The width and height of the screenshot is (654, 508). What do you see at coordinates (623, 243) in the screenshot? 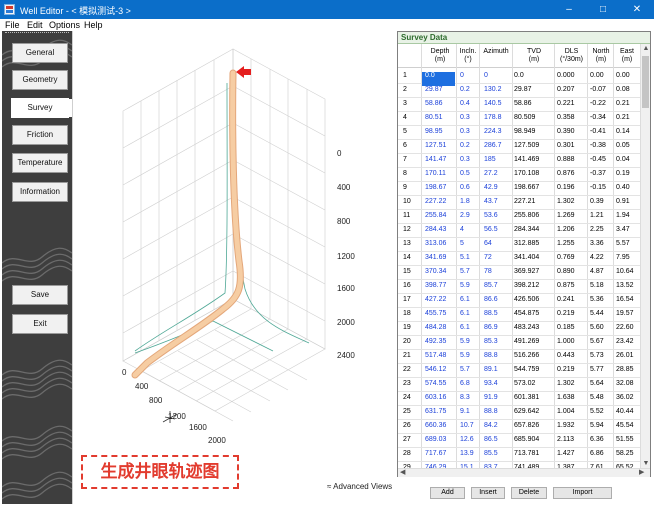
I see `east-cell: 5.57` at bounding box center [623, 243].